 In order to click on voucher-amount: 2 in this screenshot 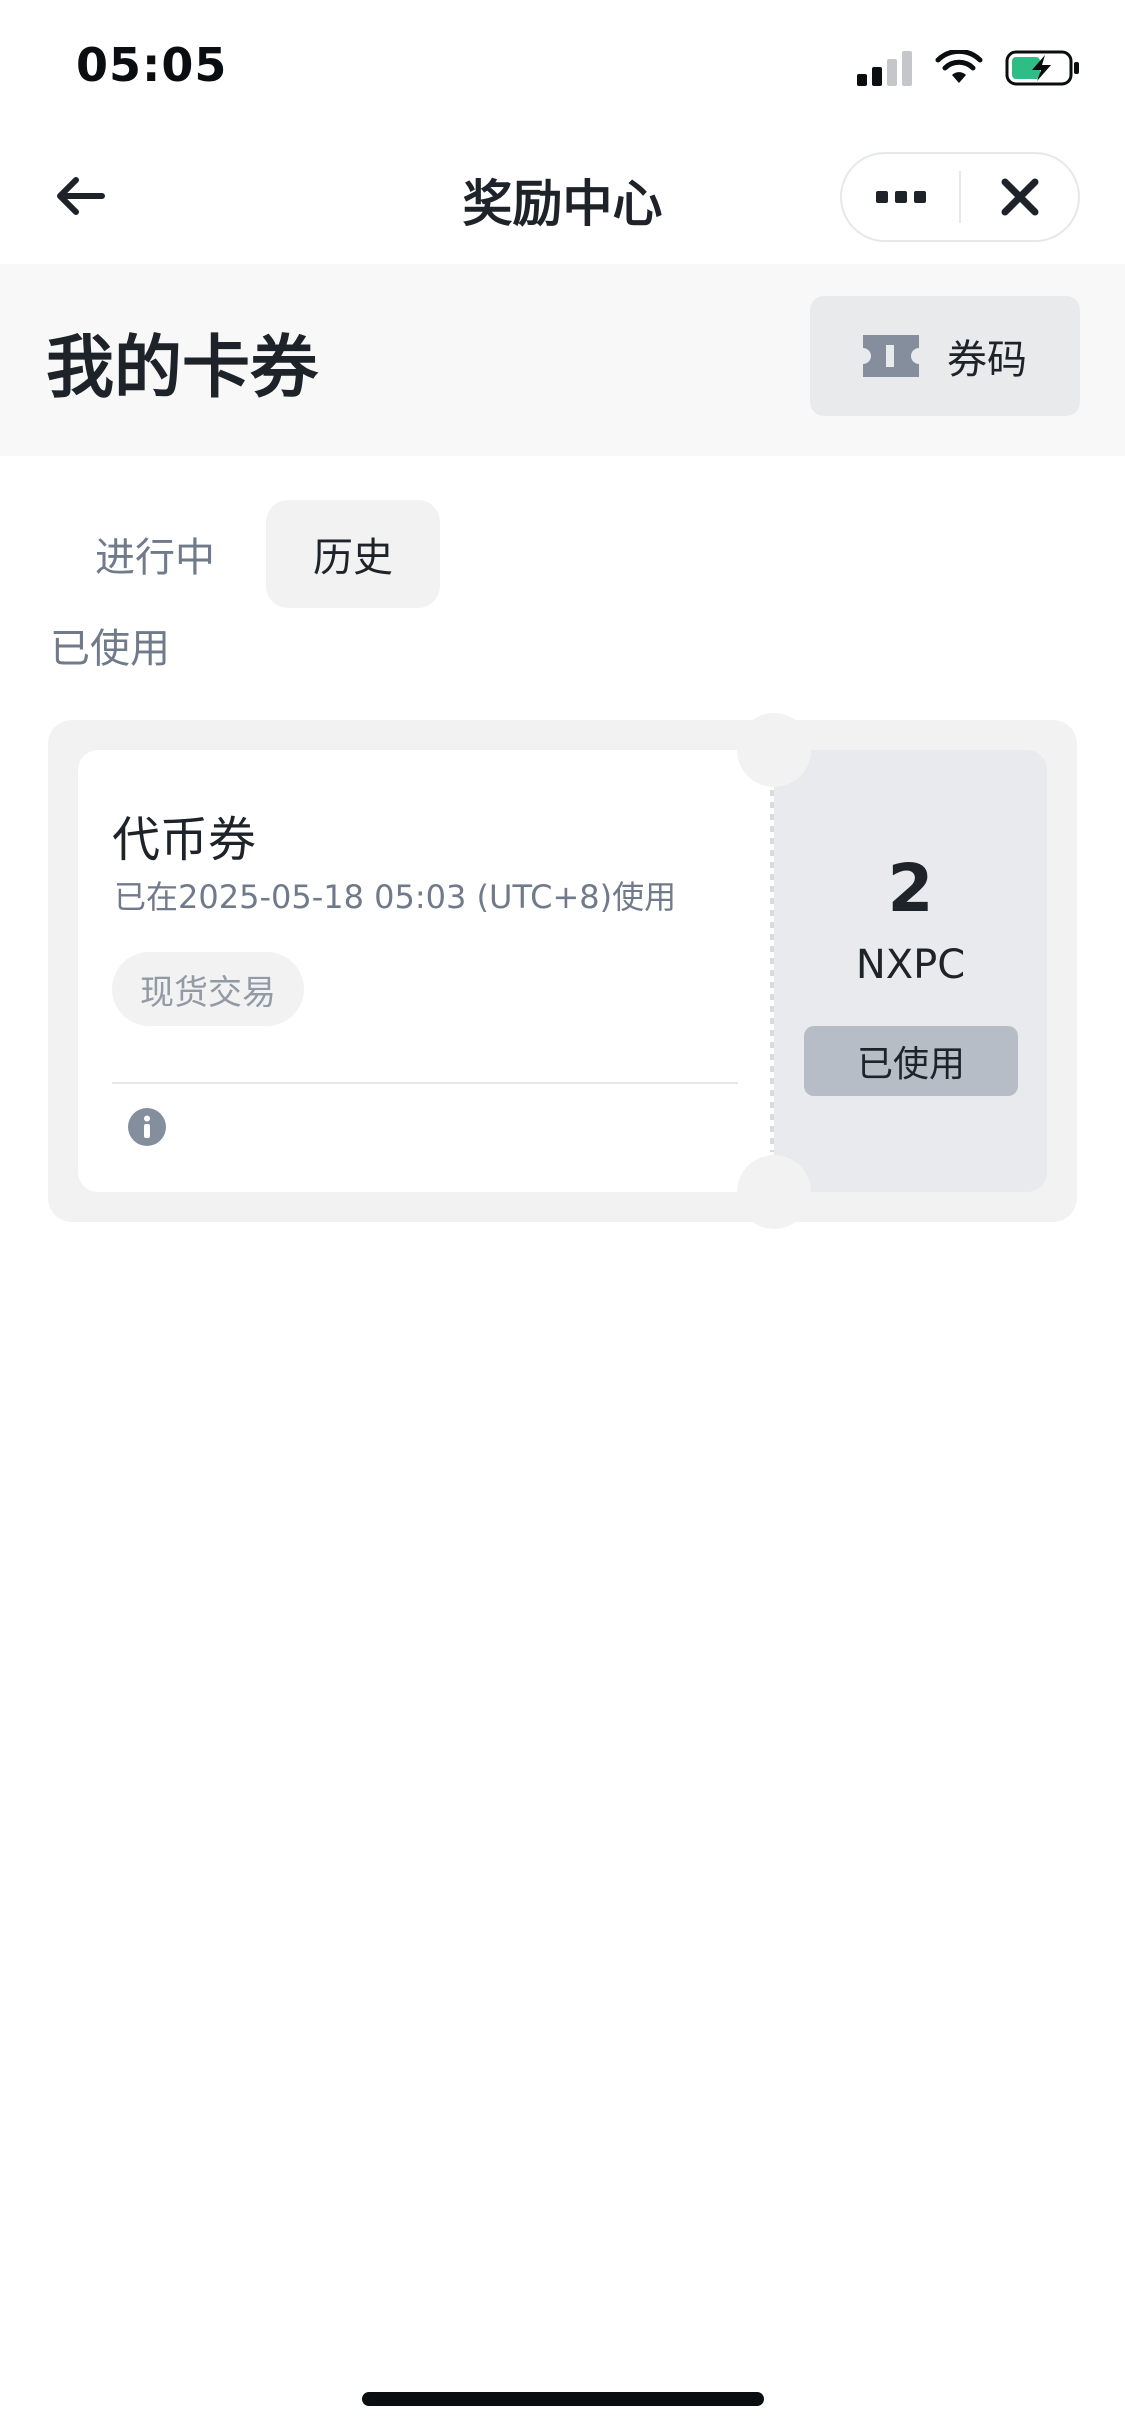, I will do `click(910, 888)`.